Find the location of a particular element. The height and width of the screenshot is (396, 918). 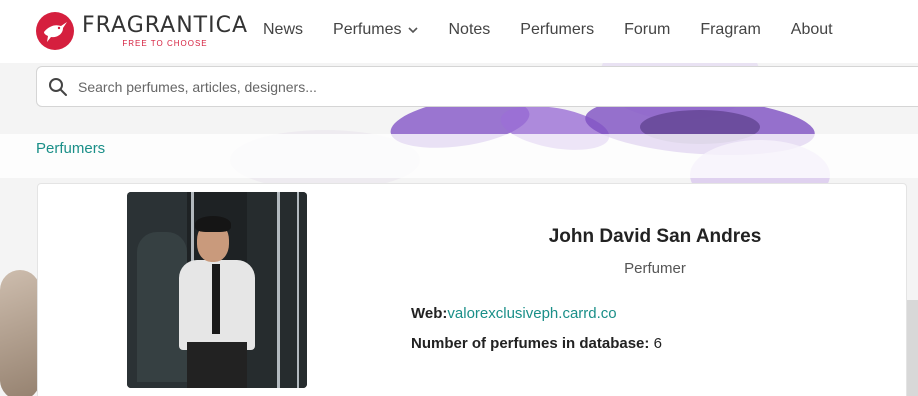

search-input is located at coordinates (478, 86).